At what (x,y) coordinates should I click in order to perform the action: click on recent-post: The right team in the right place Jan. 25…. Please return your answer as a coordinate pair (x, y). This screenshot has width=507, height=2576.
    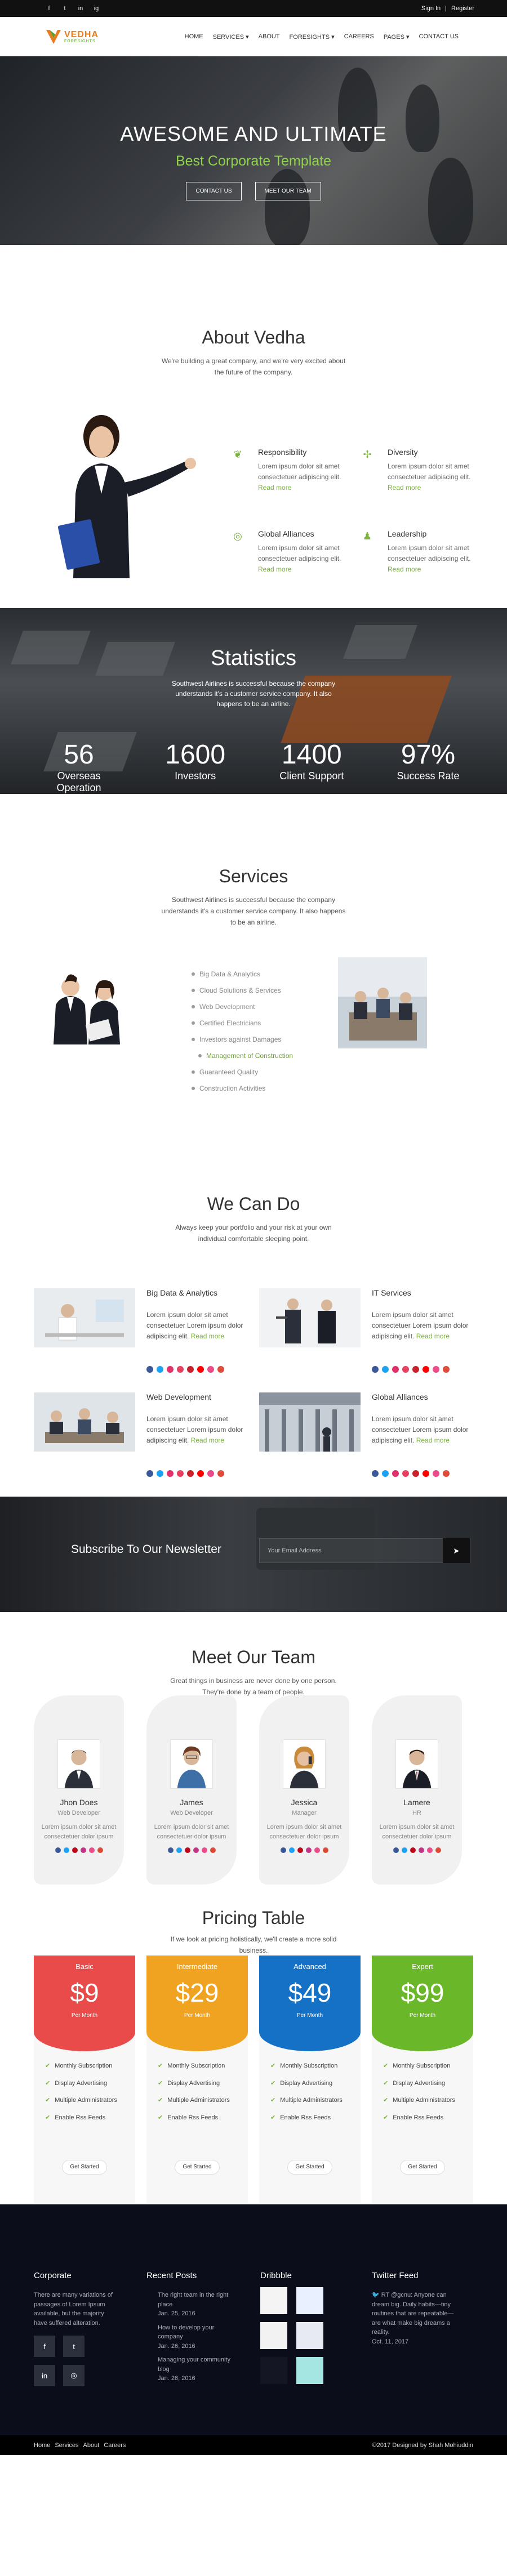
    Looking at the image, I should click on (194, 2305).